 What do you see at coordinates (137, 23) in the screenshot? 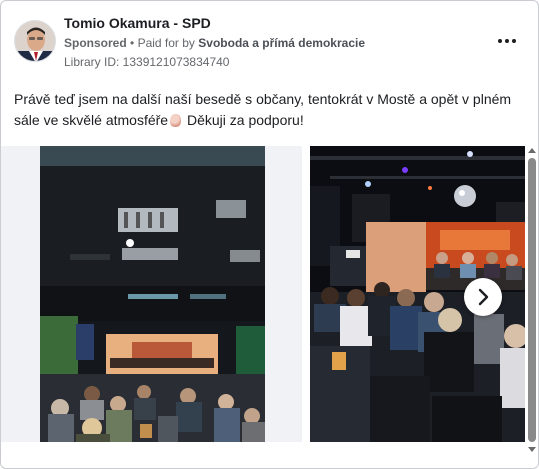
I see `page-name: Tomio Okamura - SPD` at bounding box center [137, 23].